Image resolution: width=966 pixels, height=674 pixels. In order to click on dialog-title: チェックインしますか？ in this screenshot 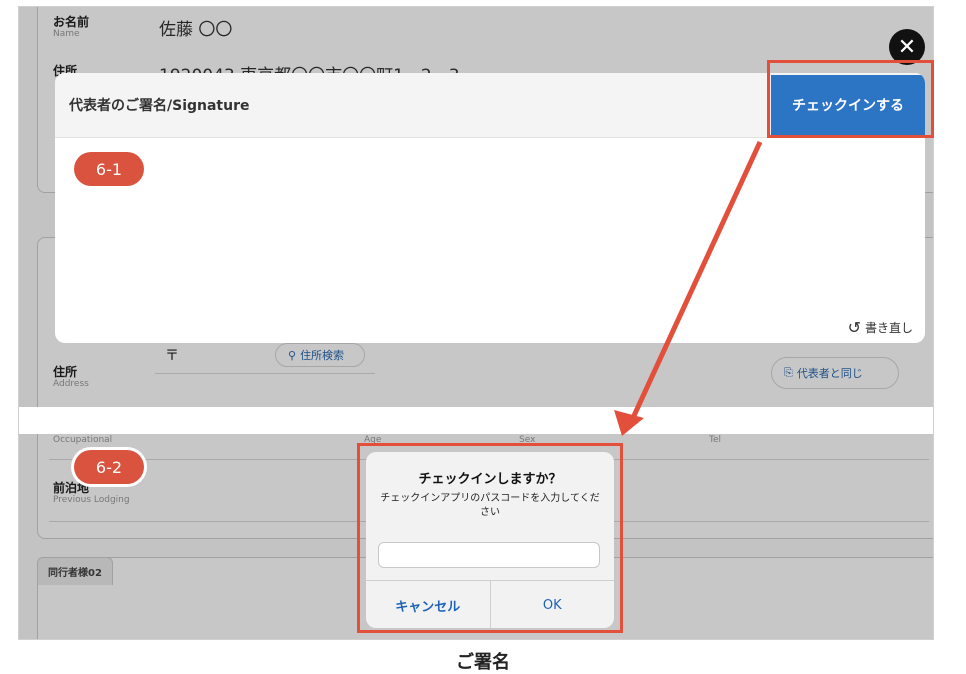, I will do `click(490, 479)`.